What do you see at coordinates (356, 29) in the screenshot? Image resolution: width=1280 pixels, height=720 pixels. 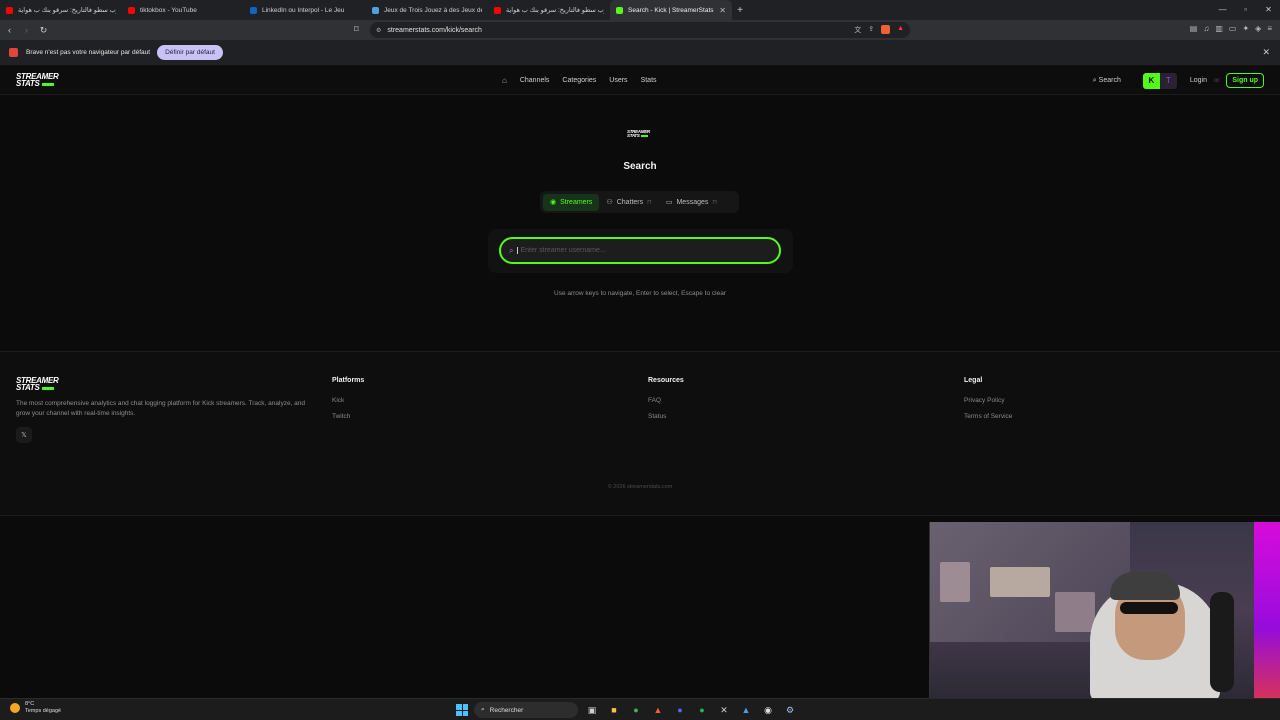 I see `bookmark-icon: ⌑` at bounding box center [356, 29].